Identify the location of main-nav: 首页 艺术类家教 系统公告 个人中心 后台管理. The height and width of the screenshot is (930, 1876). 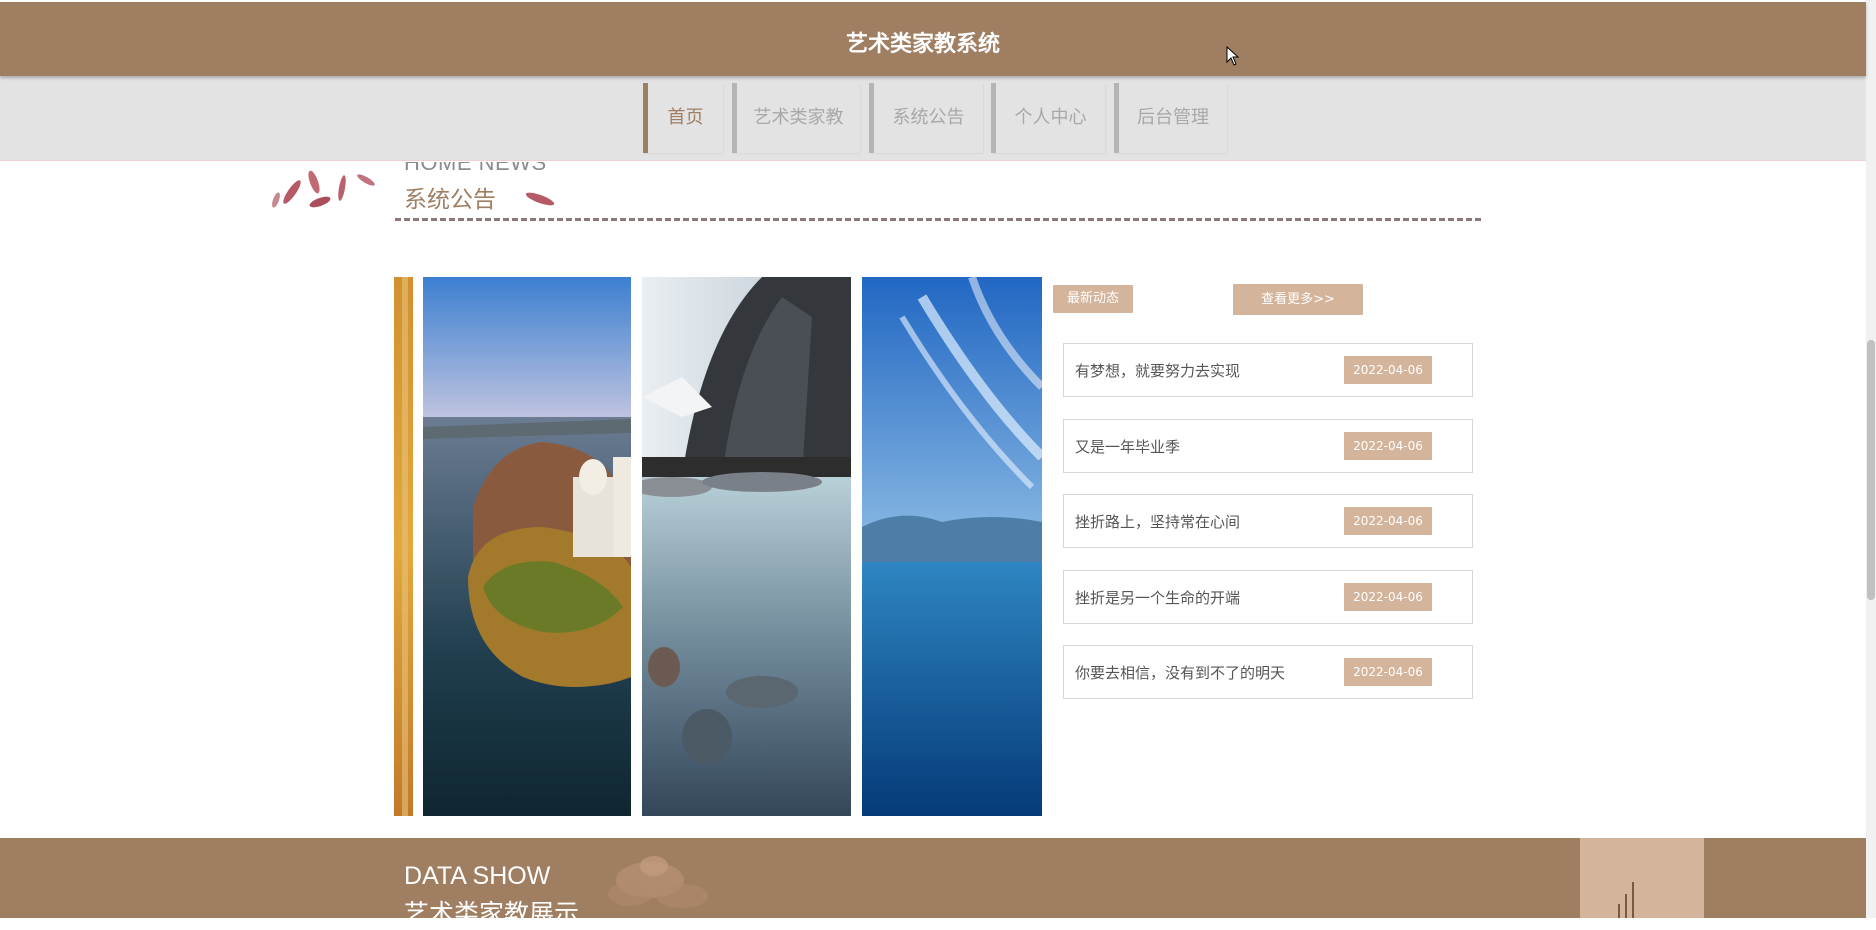
(933, 118).